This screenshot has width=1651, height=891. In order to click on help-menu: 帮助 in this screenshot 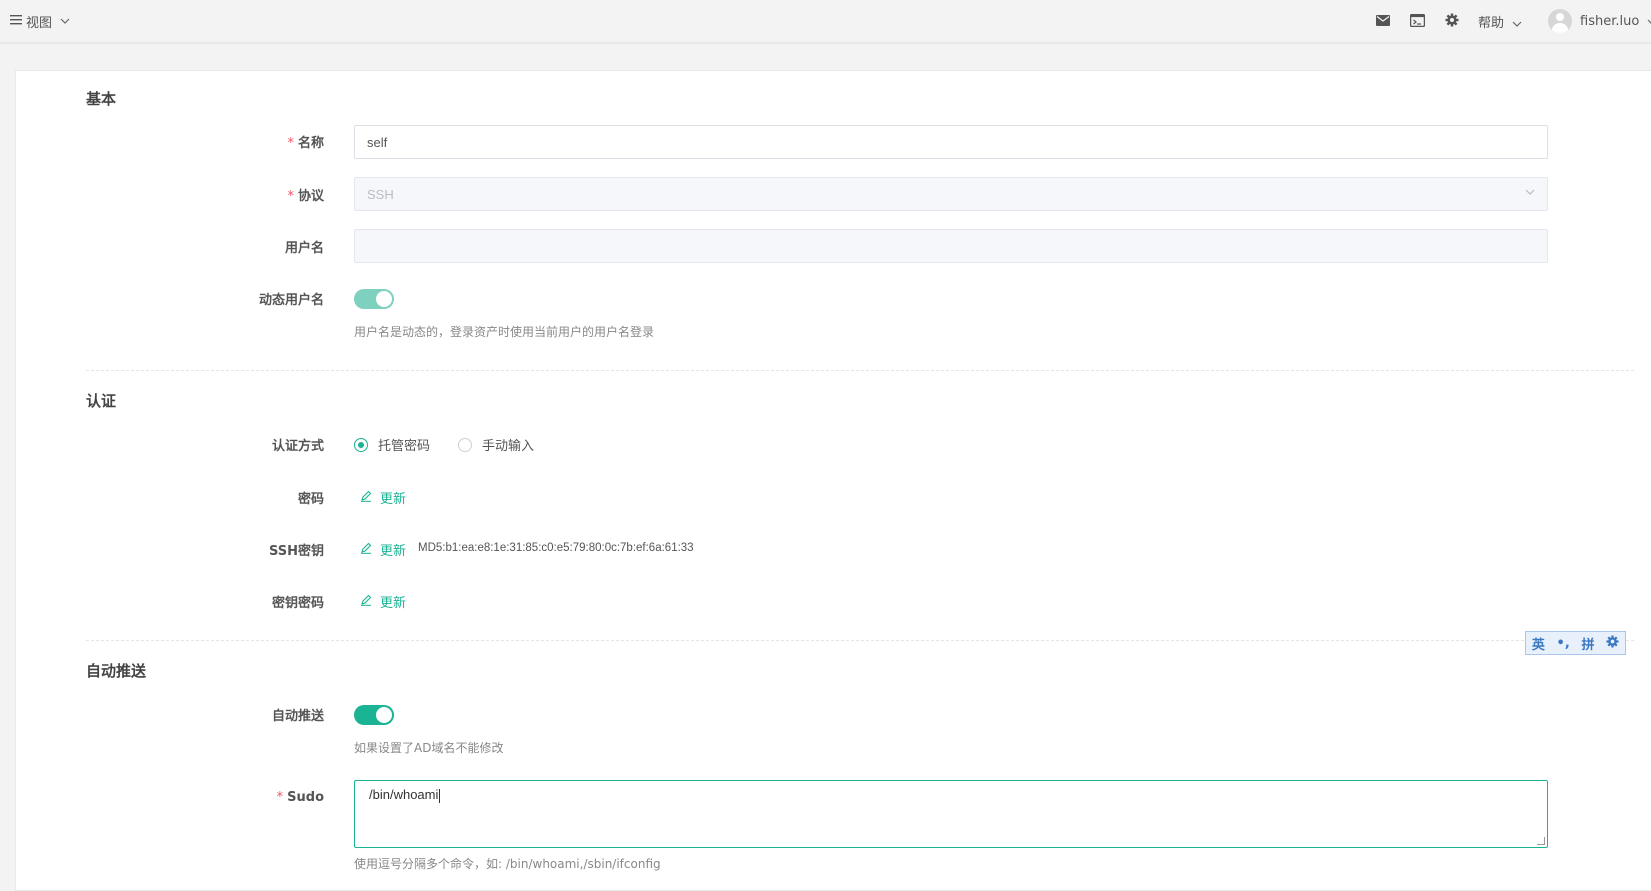, I will do `click(1500, 21)`.